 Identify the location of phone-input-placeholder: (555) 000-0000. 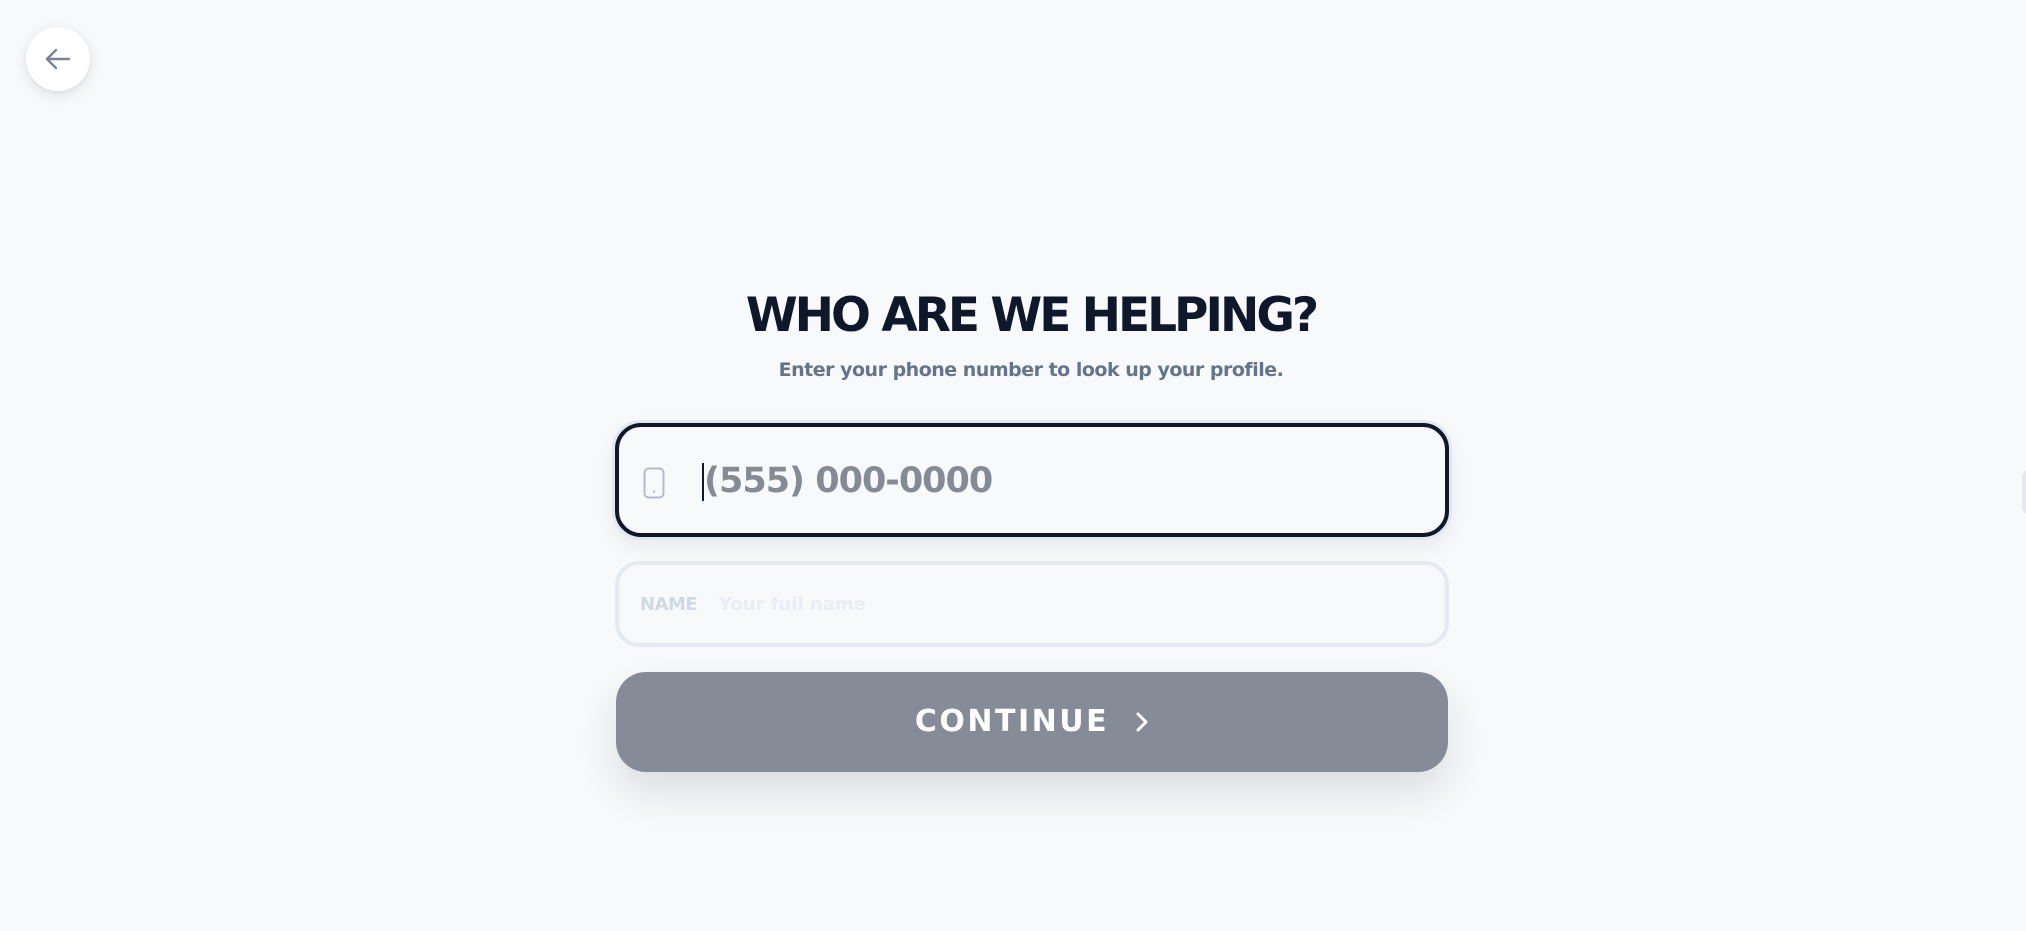
(848, 481).